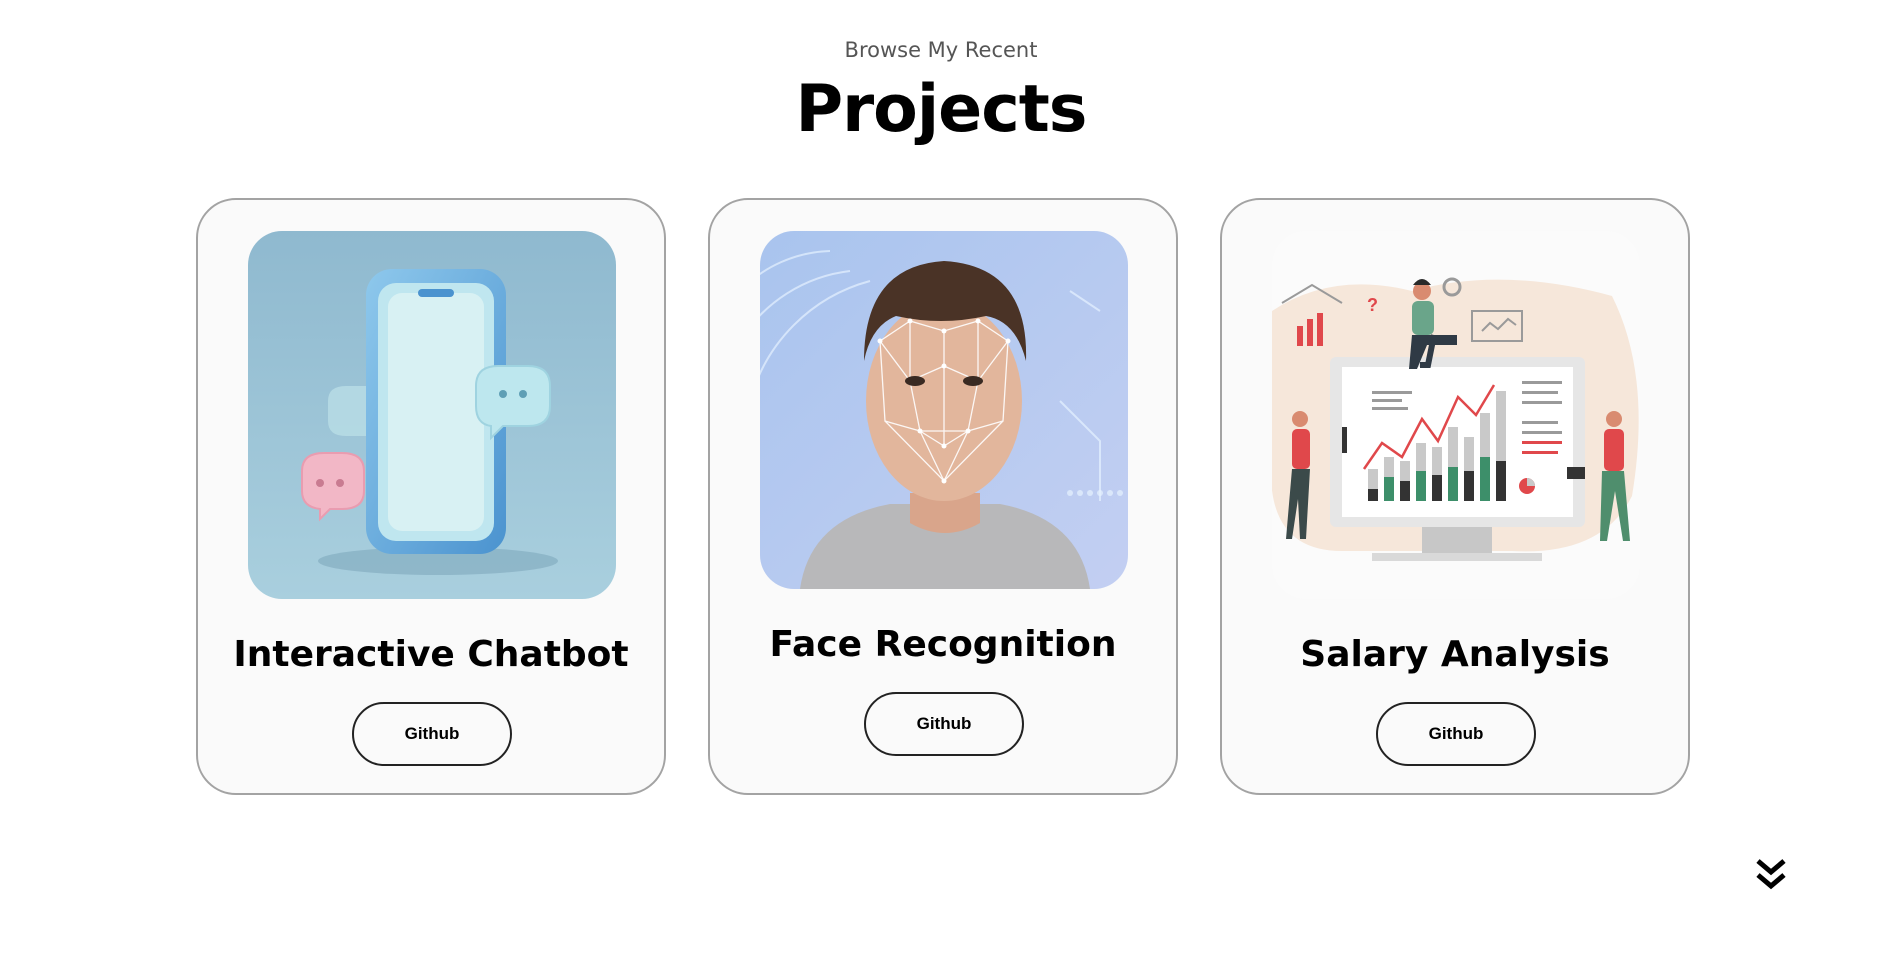 This screenshot has width=1882, height=977. I want to click on face-mesh-photo, so click(944, 410).